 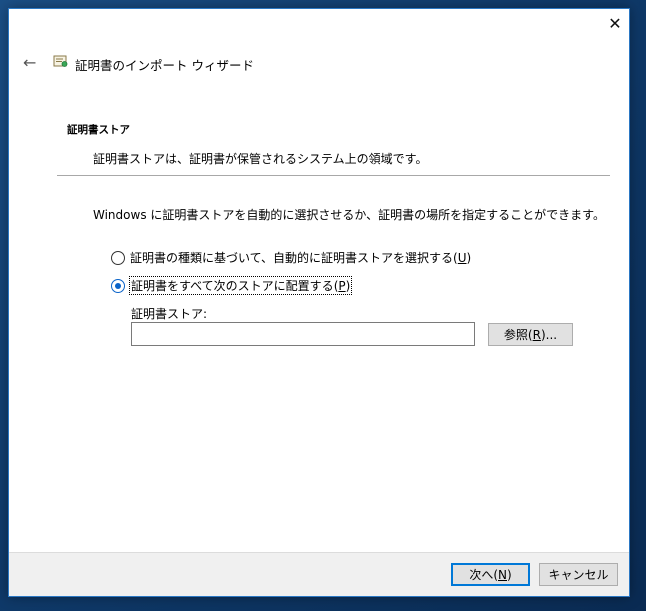 What do you see at coordinates (29, 62) in the screenshot?
I see `back-arrow-icon: ←` at bounding box center [29, 62].